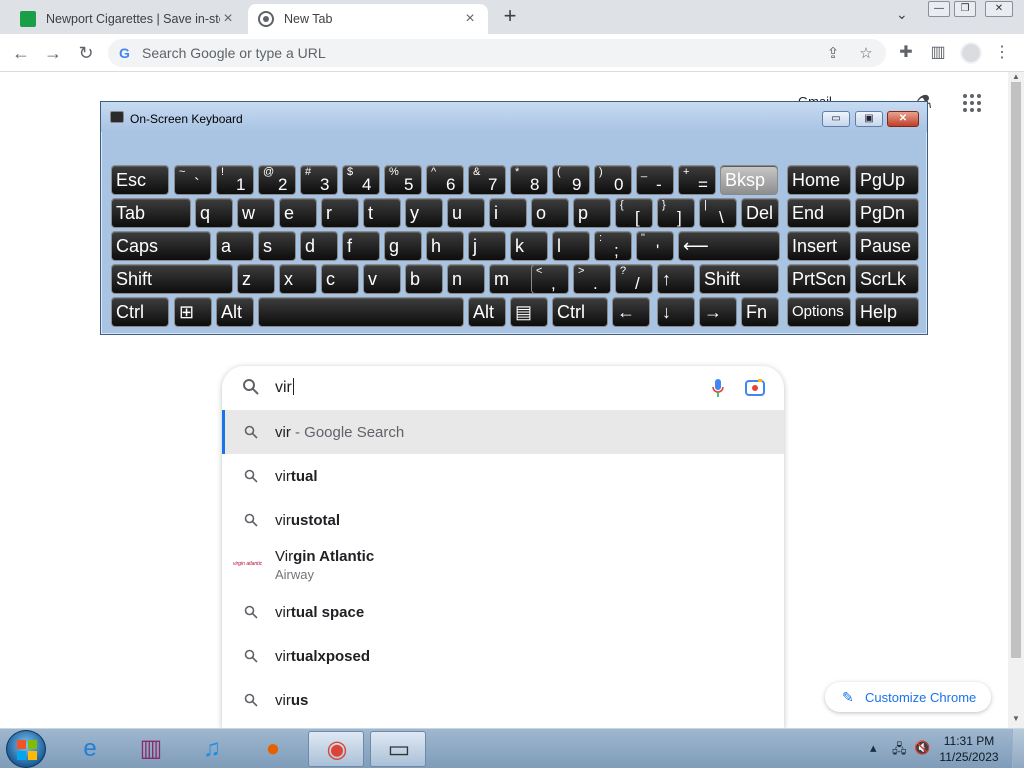 The height and width of the screenshot is (768, 1024). Describe the element at coordinates (298, 213) in the screenshot. I see `key-e: e` at that location.